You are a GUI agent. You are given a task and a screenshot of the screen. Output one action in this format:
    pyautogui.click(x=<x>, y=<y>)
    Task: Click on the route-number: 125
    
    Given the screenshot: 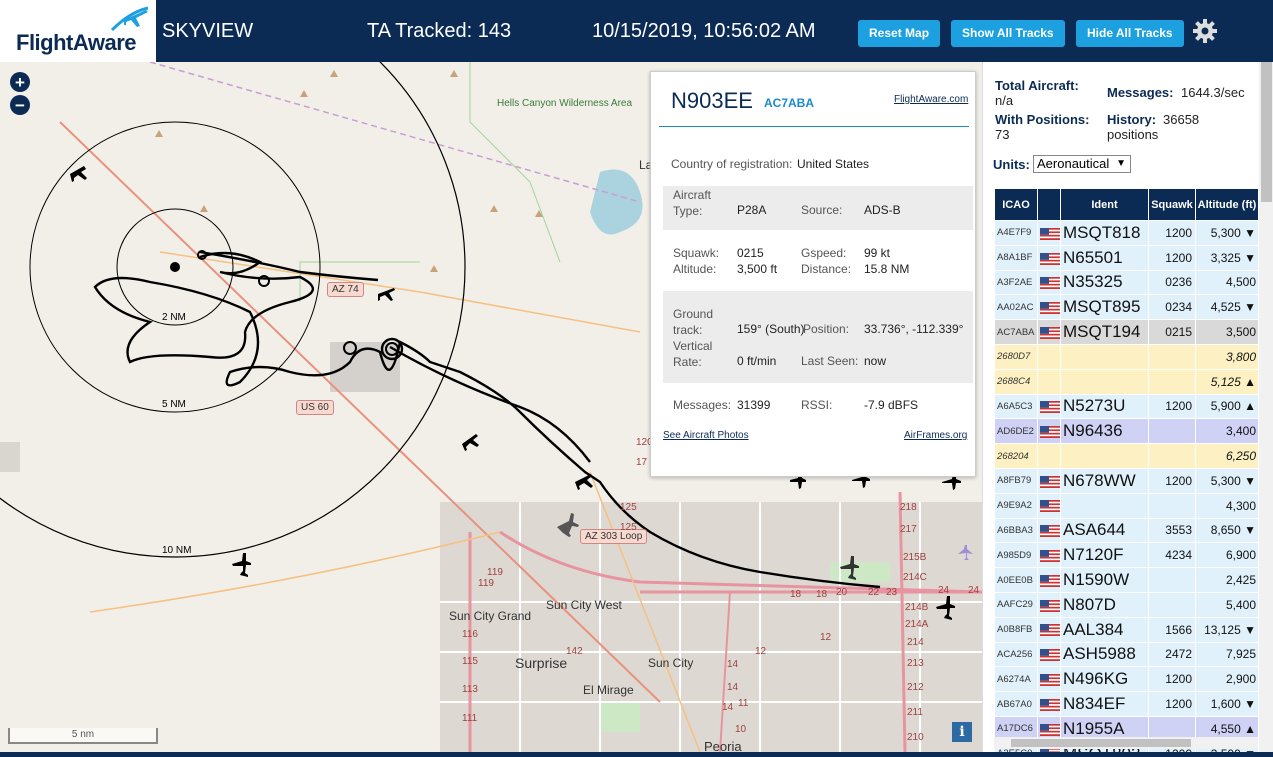 What is the action you would take?
    pyautogui.click(x=628, y=507)
    